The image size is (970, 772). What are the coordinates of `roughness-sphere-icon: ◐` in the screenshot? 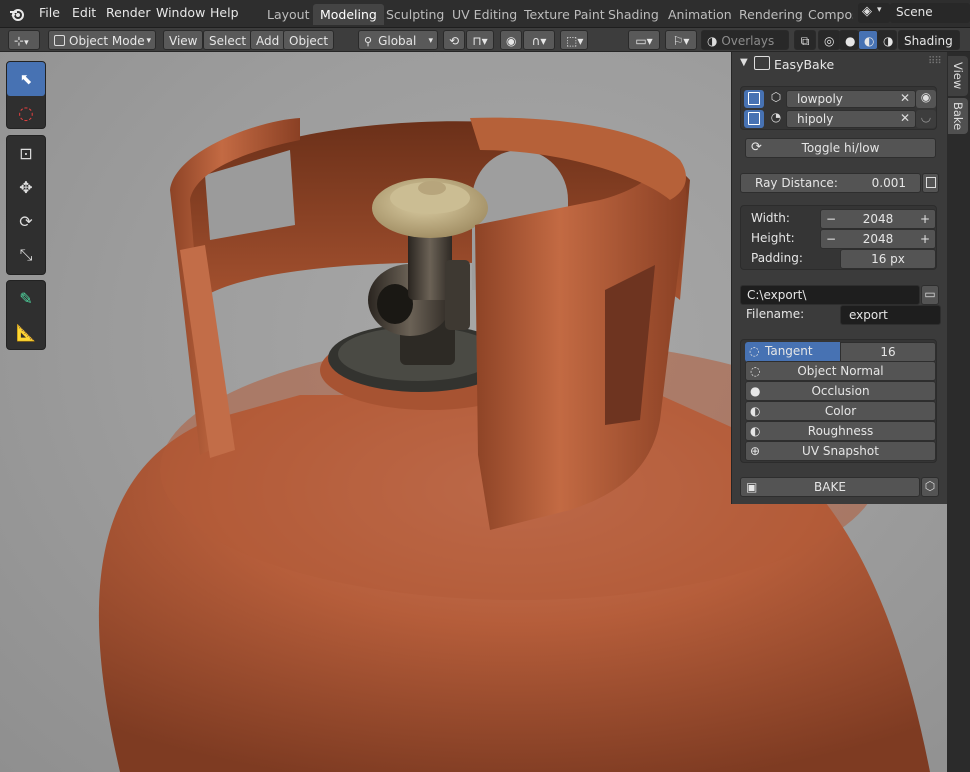 It's located at (755, 431).